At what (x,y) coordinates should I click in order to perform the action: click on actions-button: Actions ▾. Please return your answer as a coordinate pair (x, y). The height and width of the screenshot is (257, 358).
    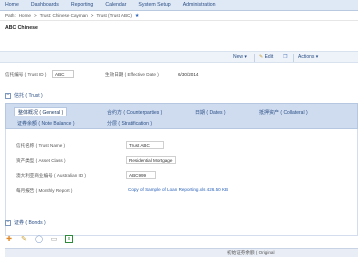
    Looking at the image, I should click on (308, 57).